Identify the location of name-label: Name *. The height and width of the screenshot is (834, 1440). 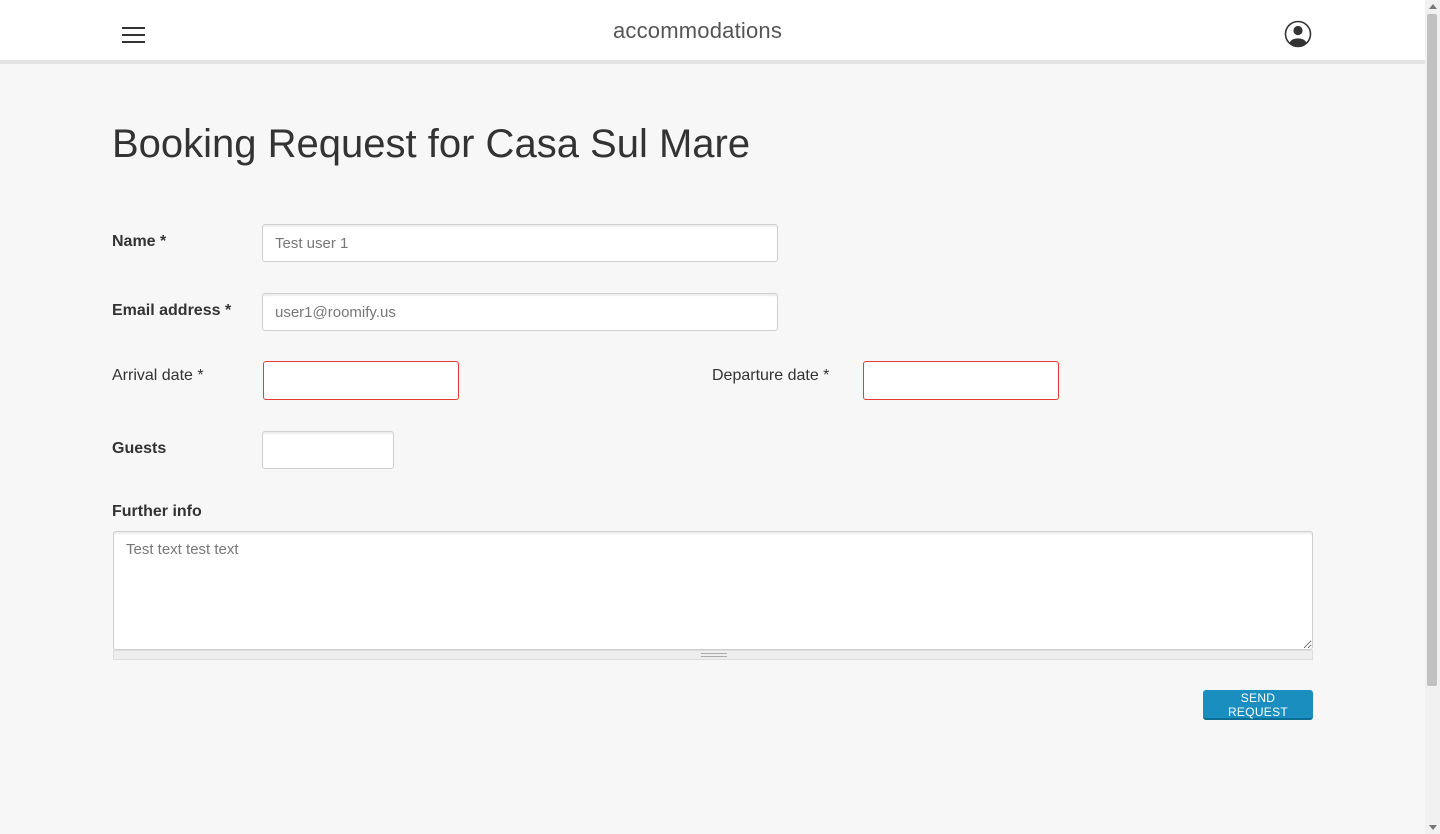
(139, 241).